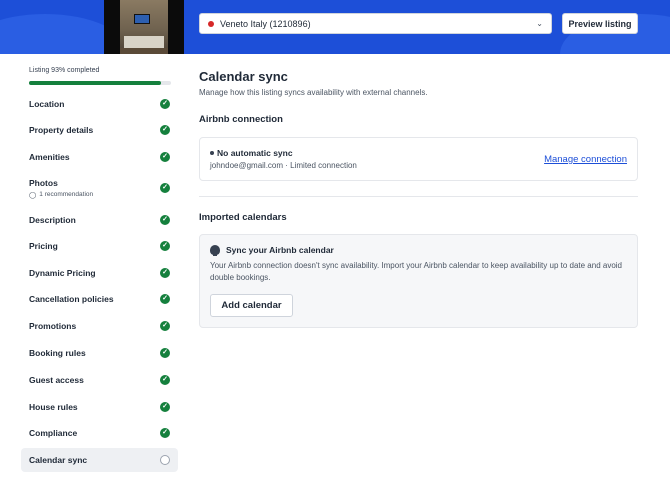 This screenshot has height=479, width=670. Describe the element at coordinates (58, 460) in the screenshot. I see `sidebar-item-label: Calendar sync` at that location.